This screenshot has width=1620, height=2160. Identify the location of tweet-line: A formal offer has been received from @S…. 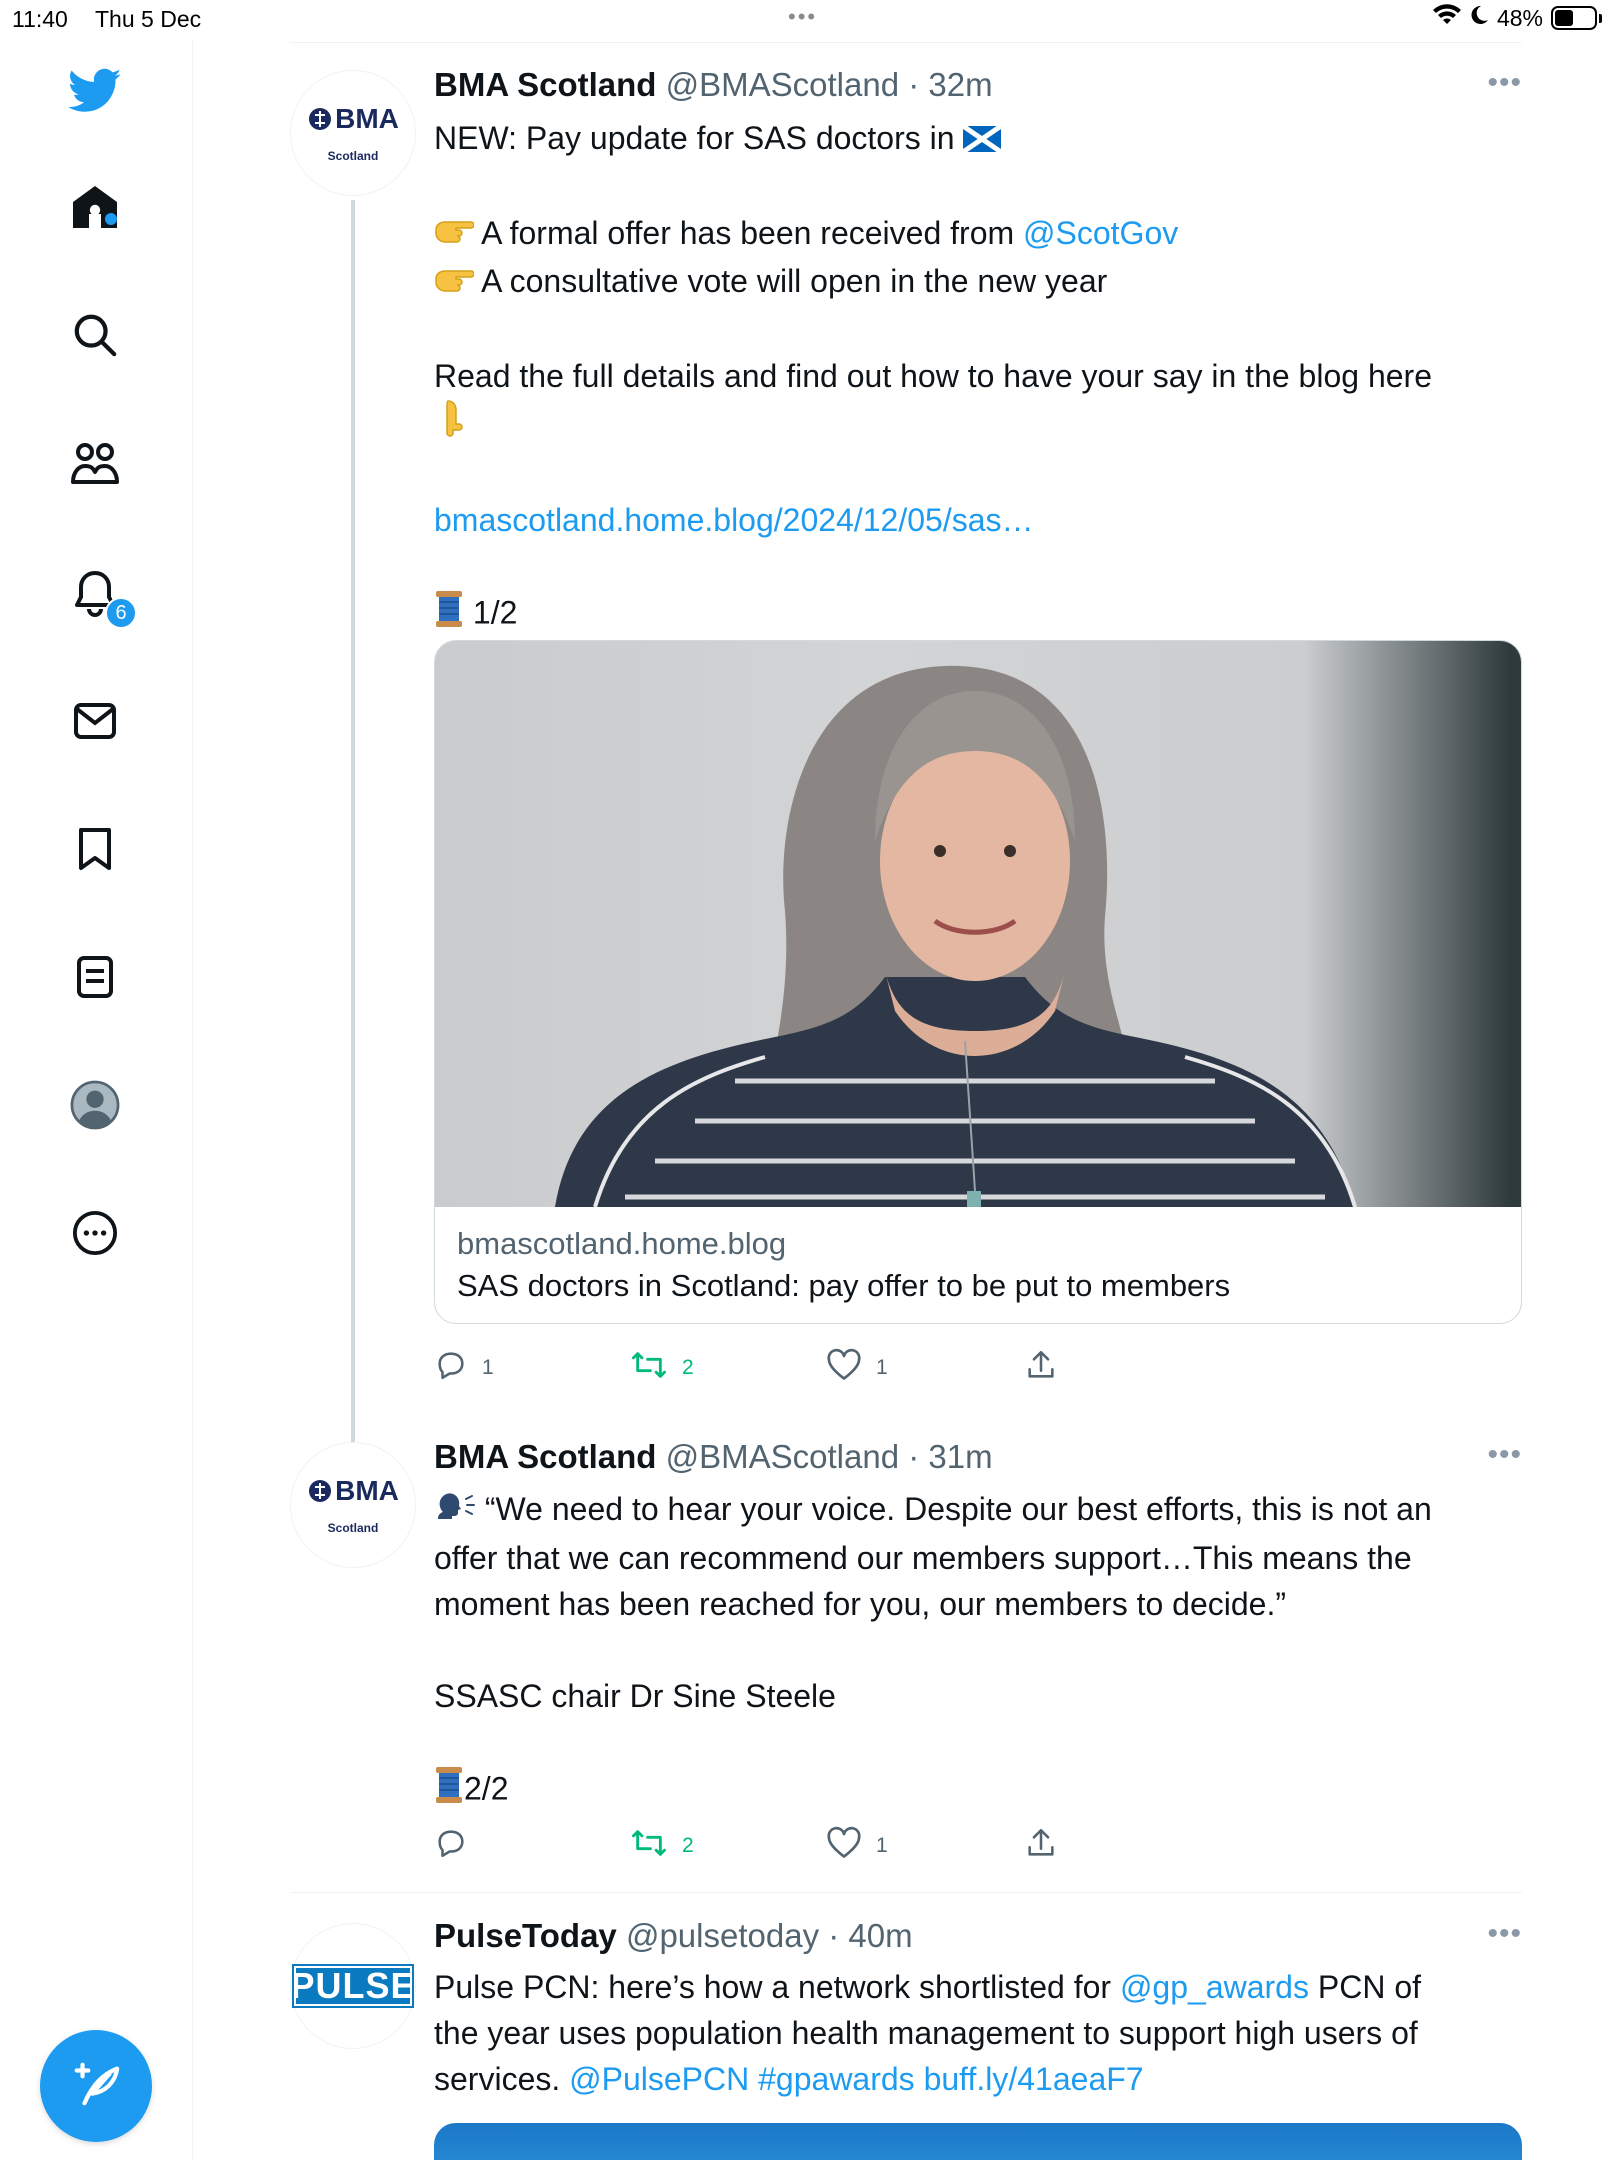
(979, 234).